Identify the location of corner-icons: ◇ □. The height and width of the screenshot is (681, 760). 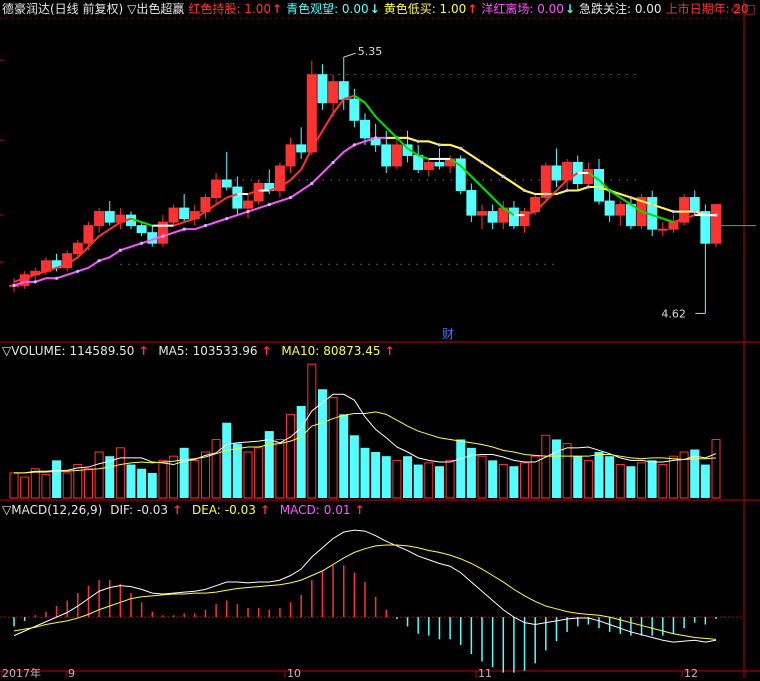
(745, 9).